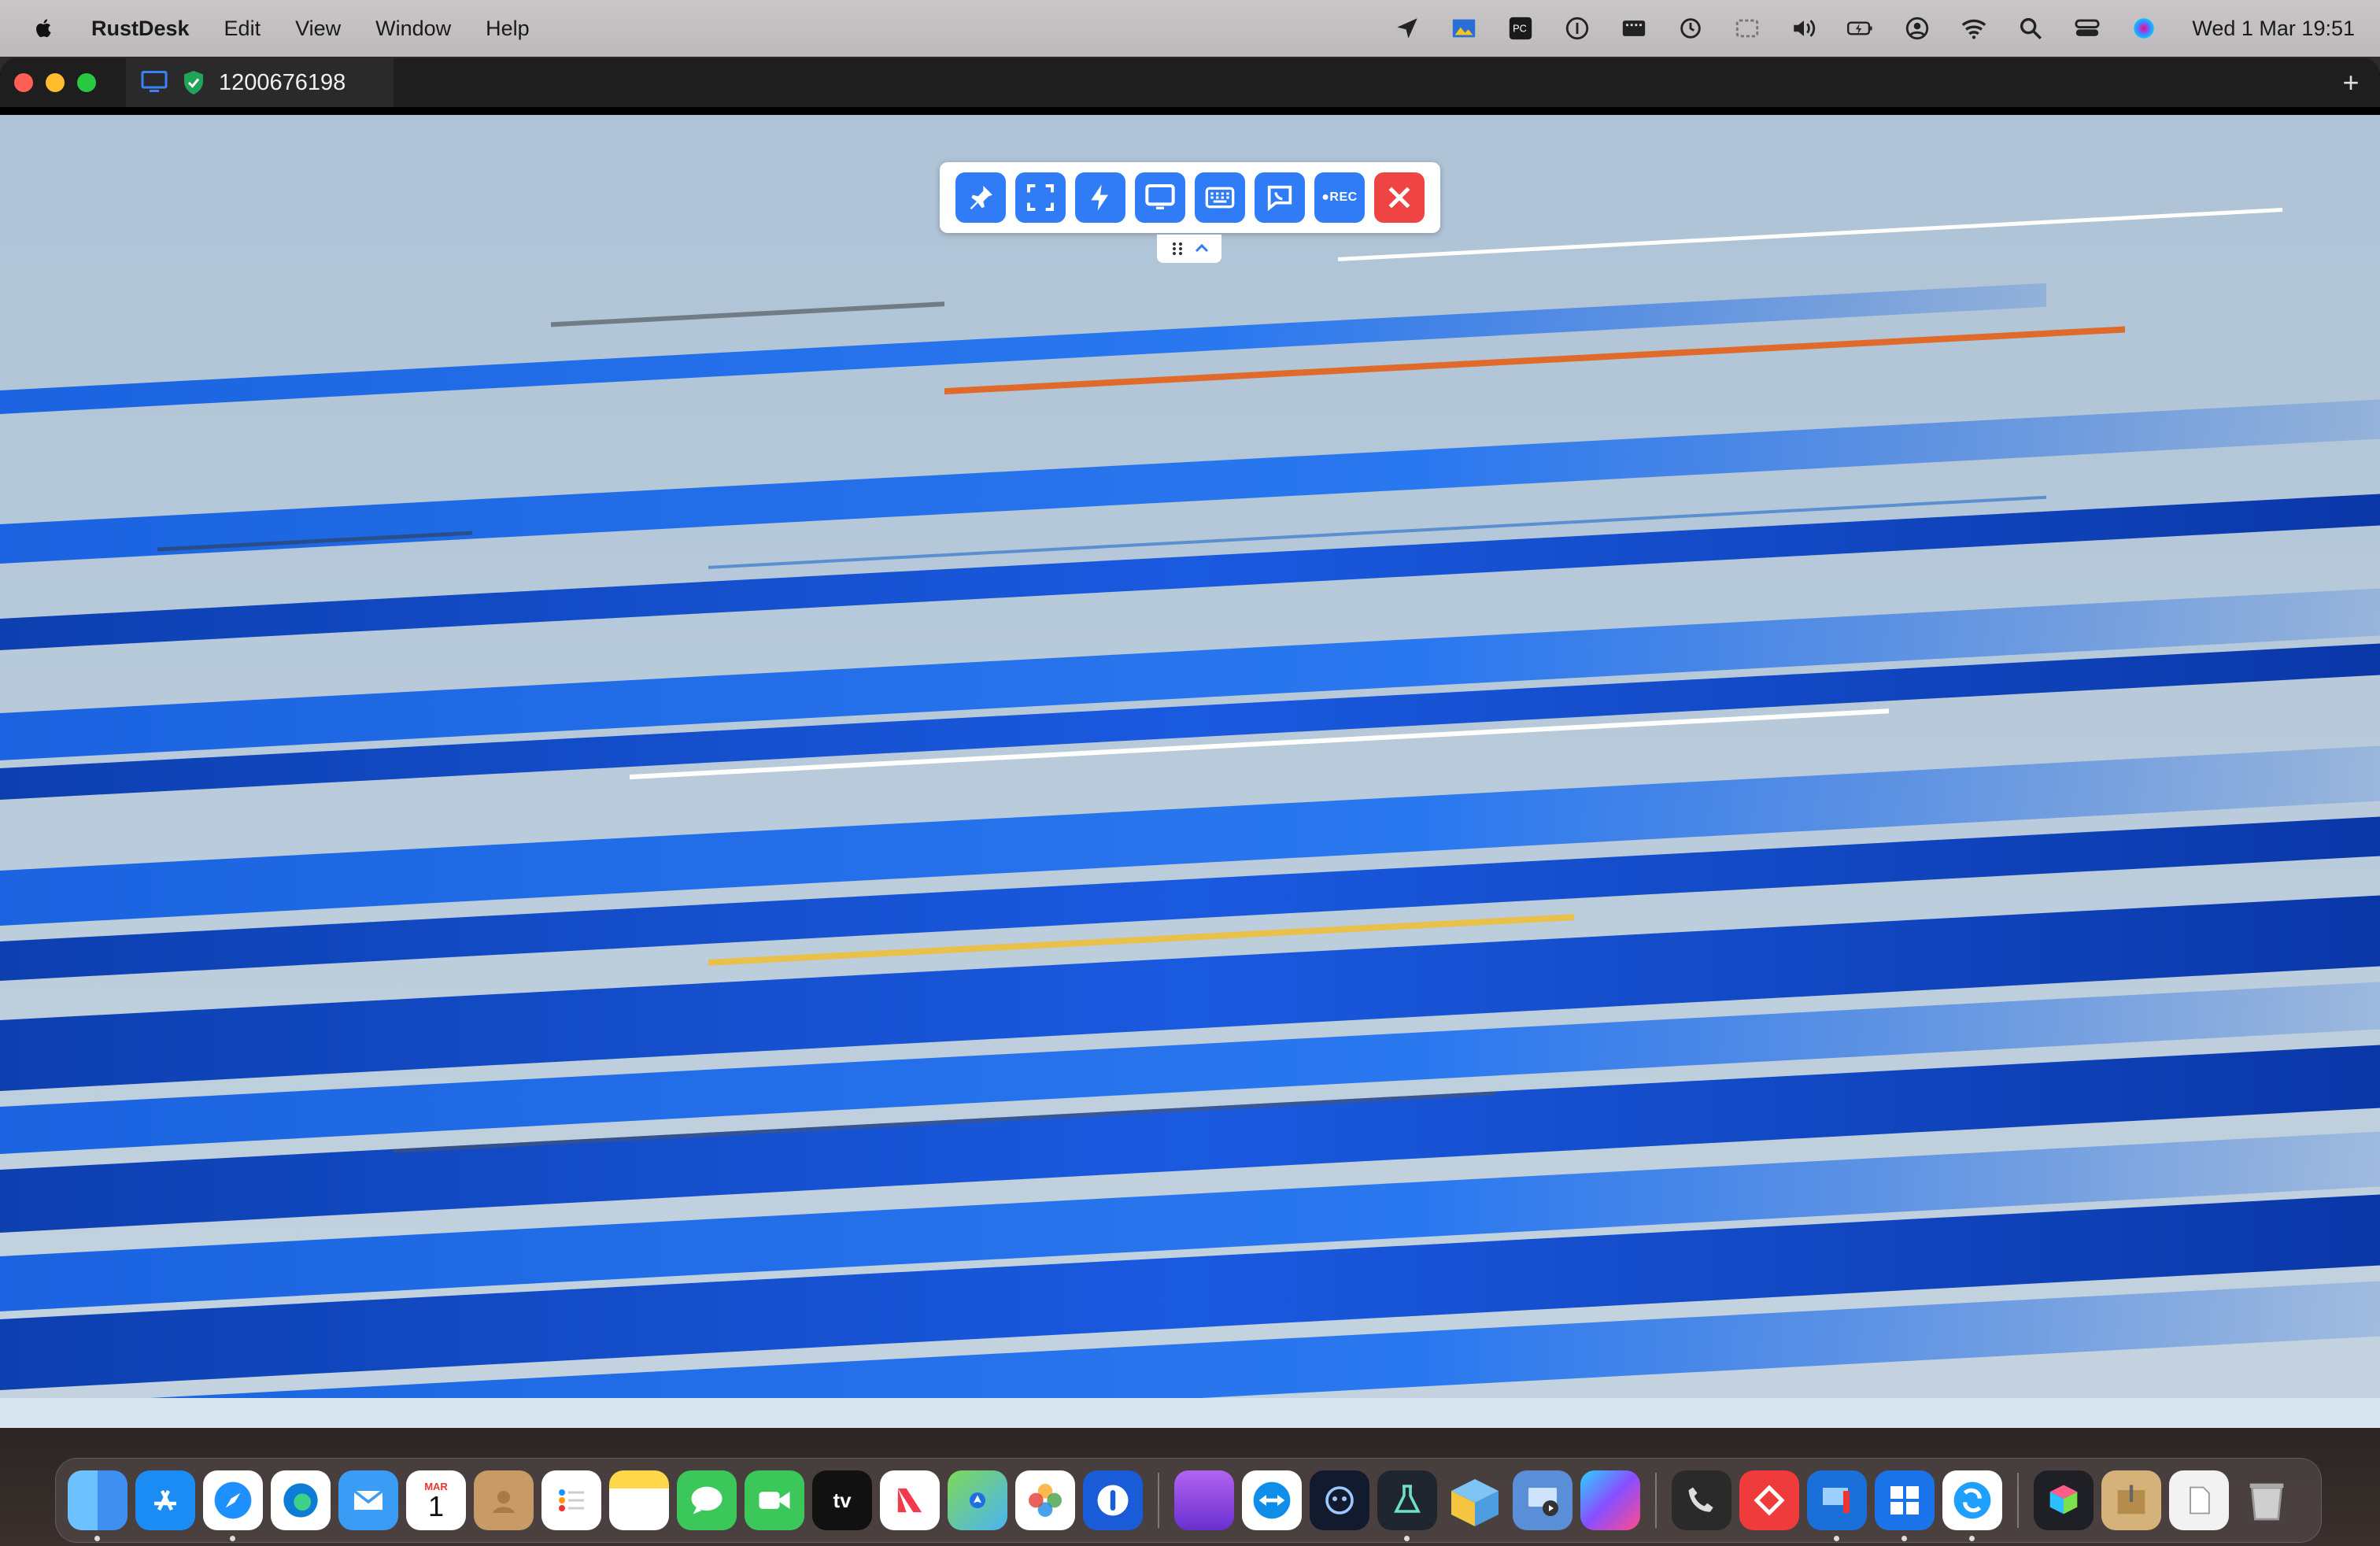 This screenshot has width=2380, height=1546. What do you see at coordinates (318, 29) in the screenshot?
I see `menu-view: View` at bounding box center [318, 29].